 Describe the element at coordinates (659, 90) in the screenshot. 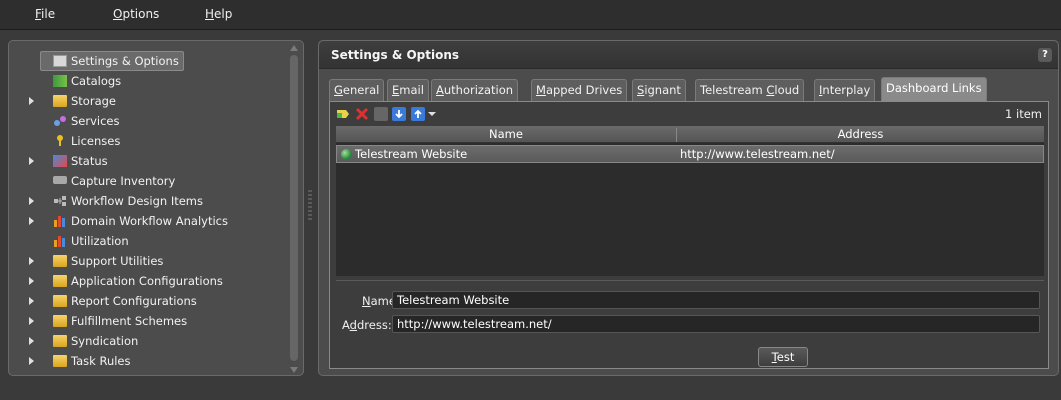

I see `tab-signiant: Signant` at that location.